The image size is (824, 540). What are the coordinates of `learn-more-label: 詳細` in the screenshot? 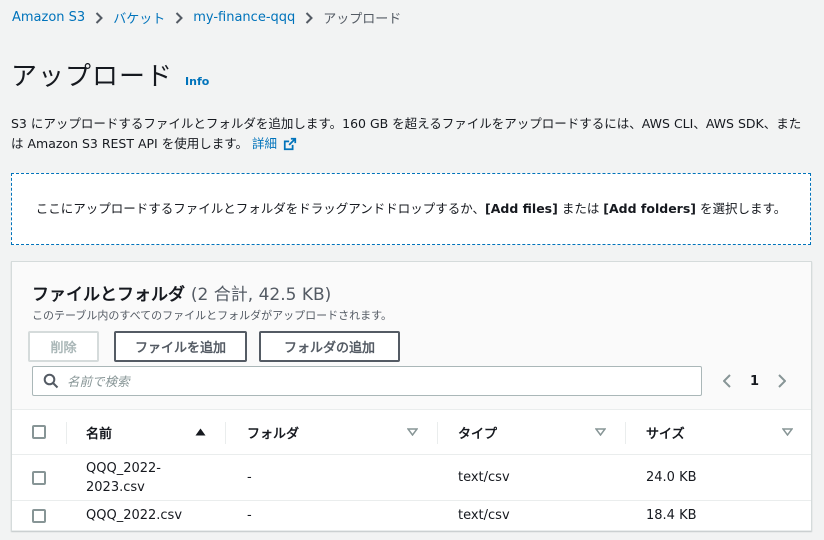 It's located at (264, 143).